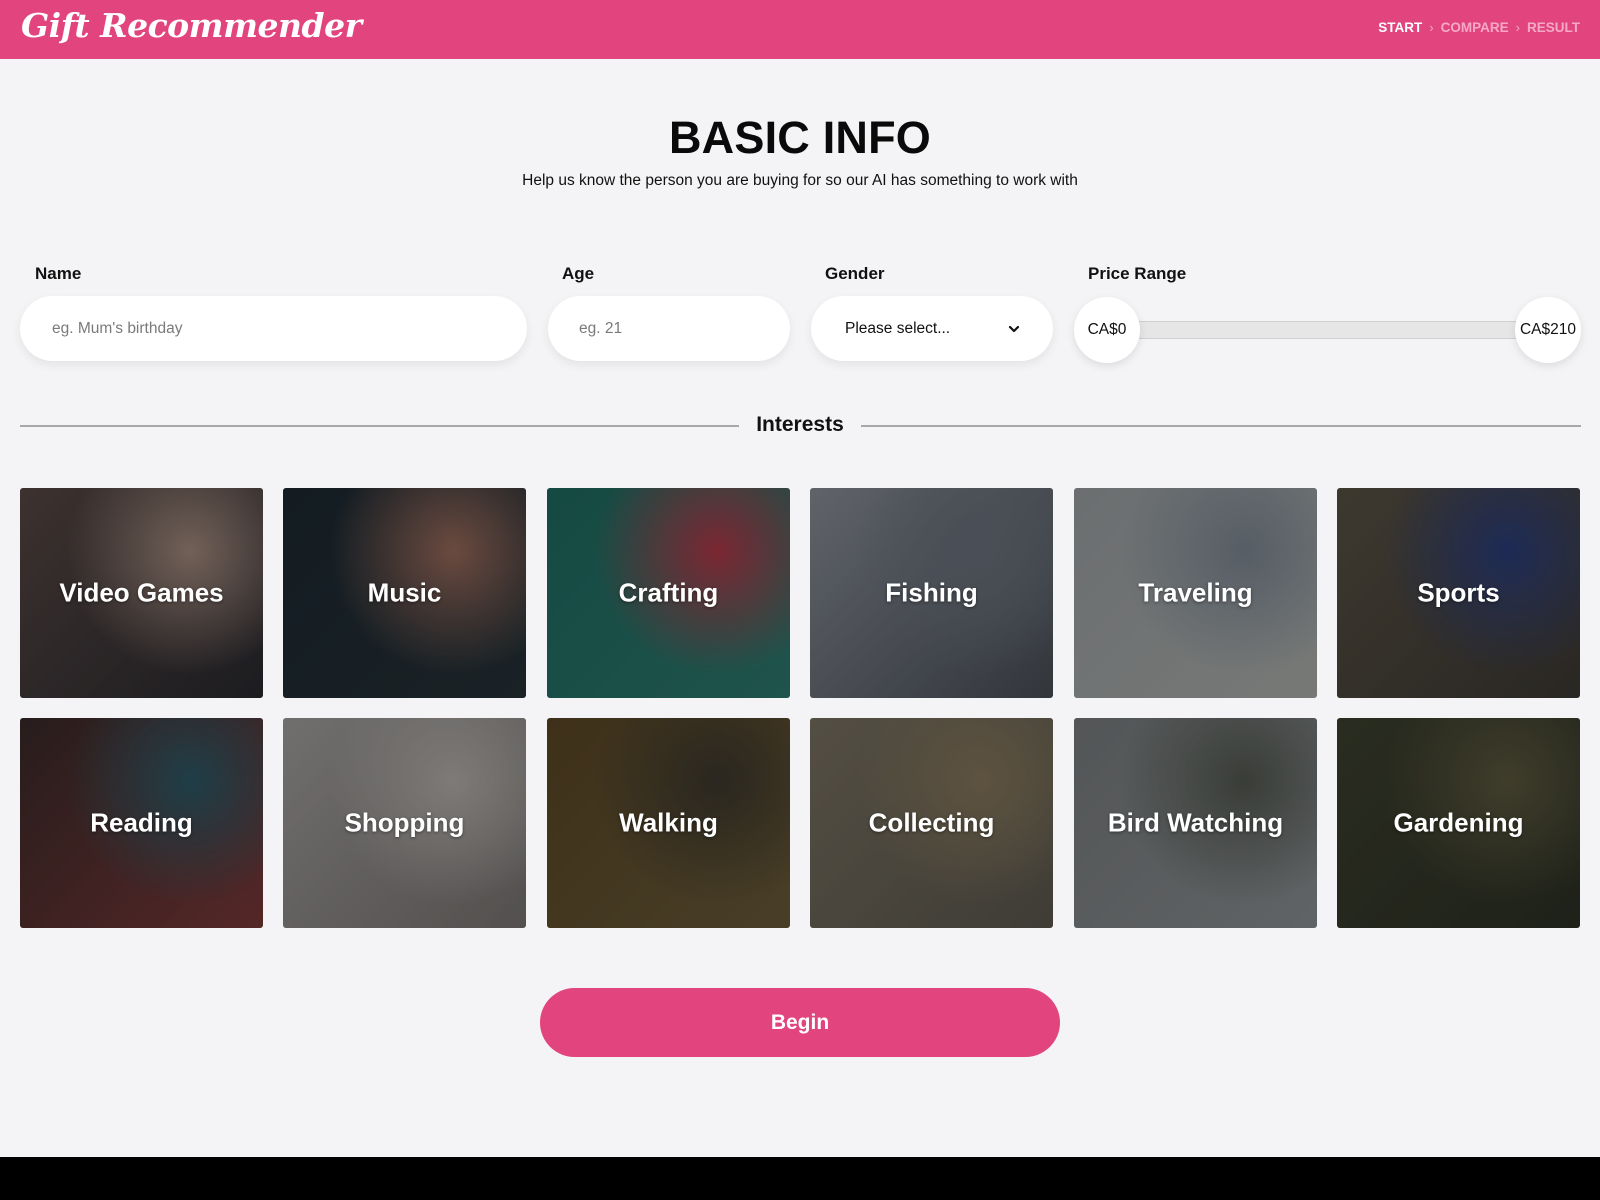 The width and height of the screenshot is (1600, 1200). I want to click on name-input, so click(273, 328).